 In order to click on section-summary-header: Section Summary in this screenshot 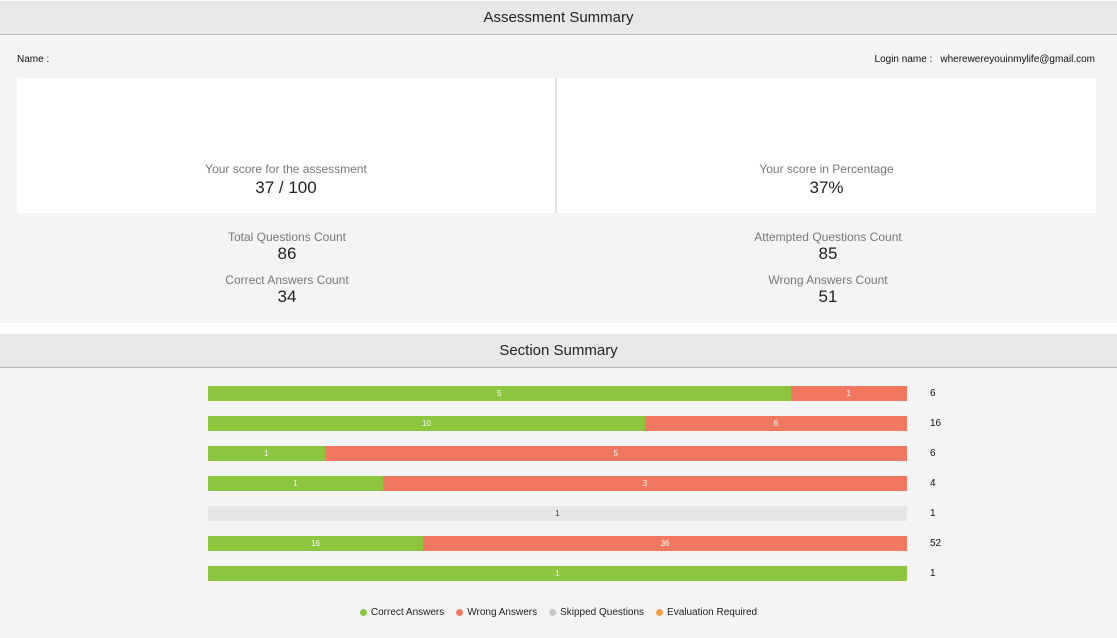, I will do `click(558, 351)`.